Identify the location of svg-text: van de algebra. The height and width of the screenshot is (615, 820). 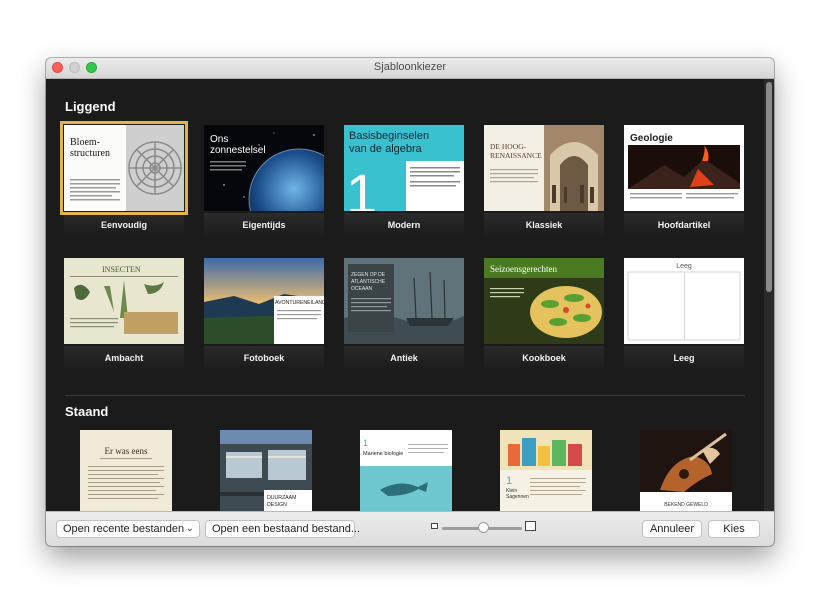
(386, 149).